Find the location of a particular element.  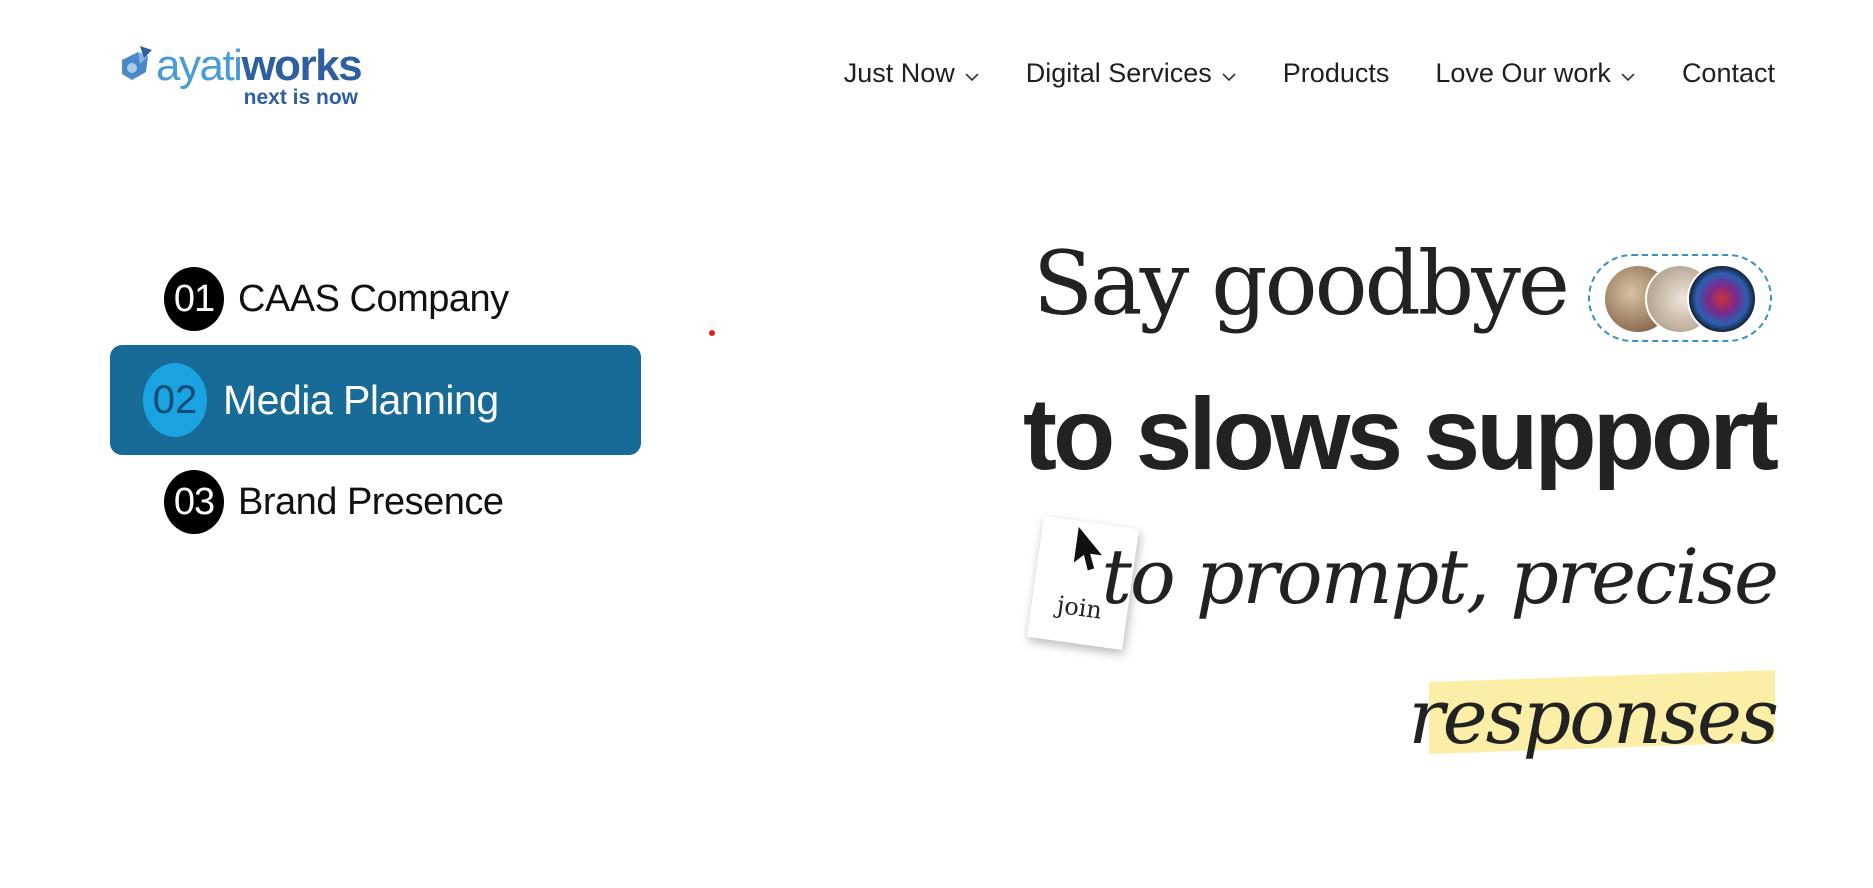

service-label: Brand Presence is located at coordinates (371, 501).